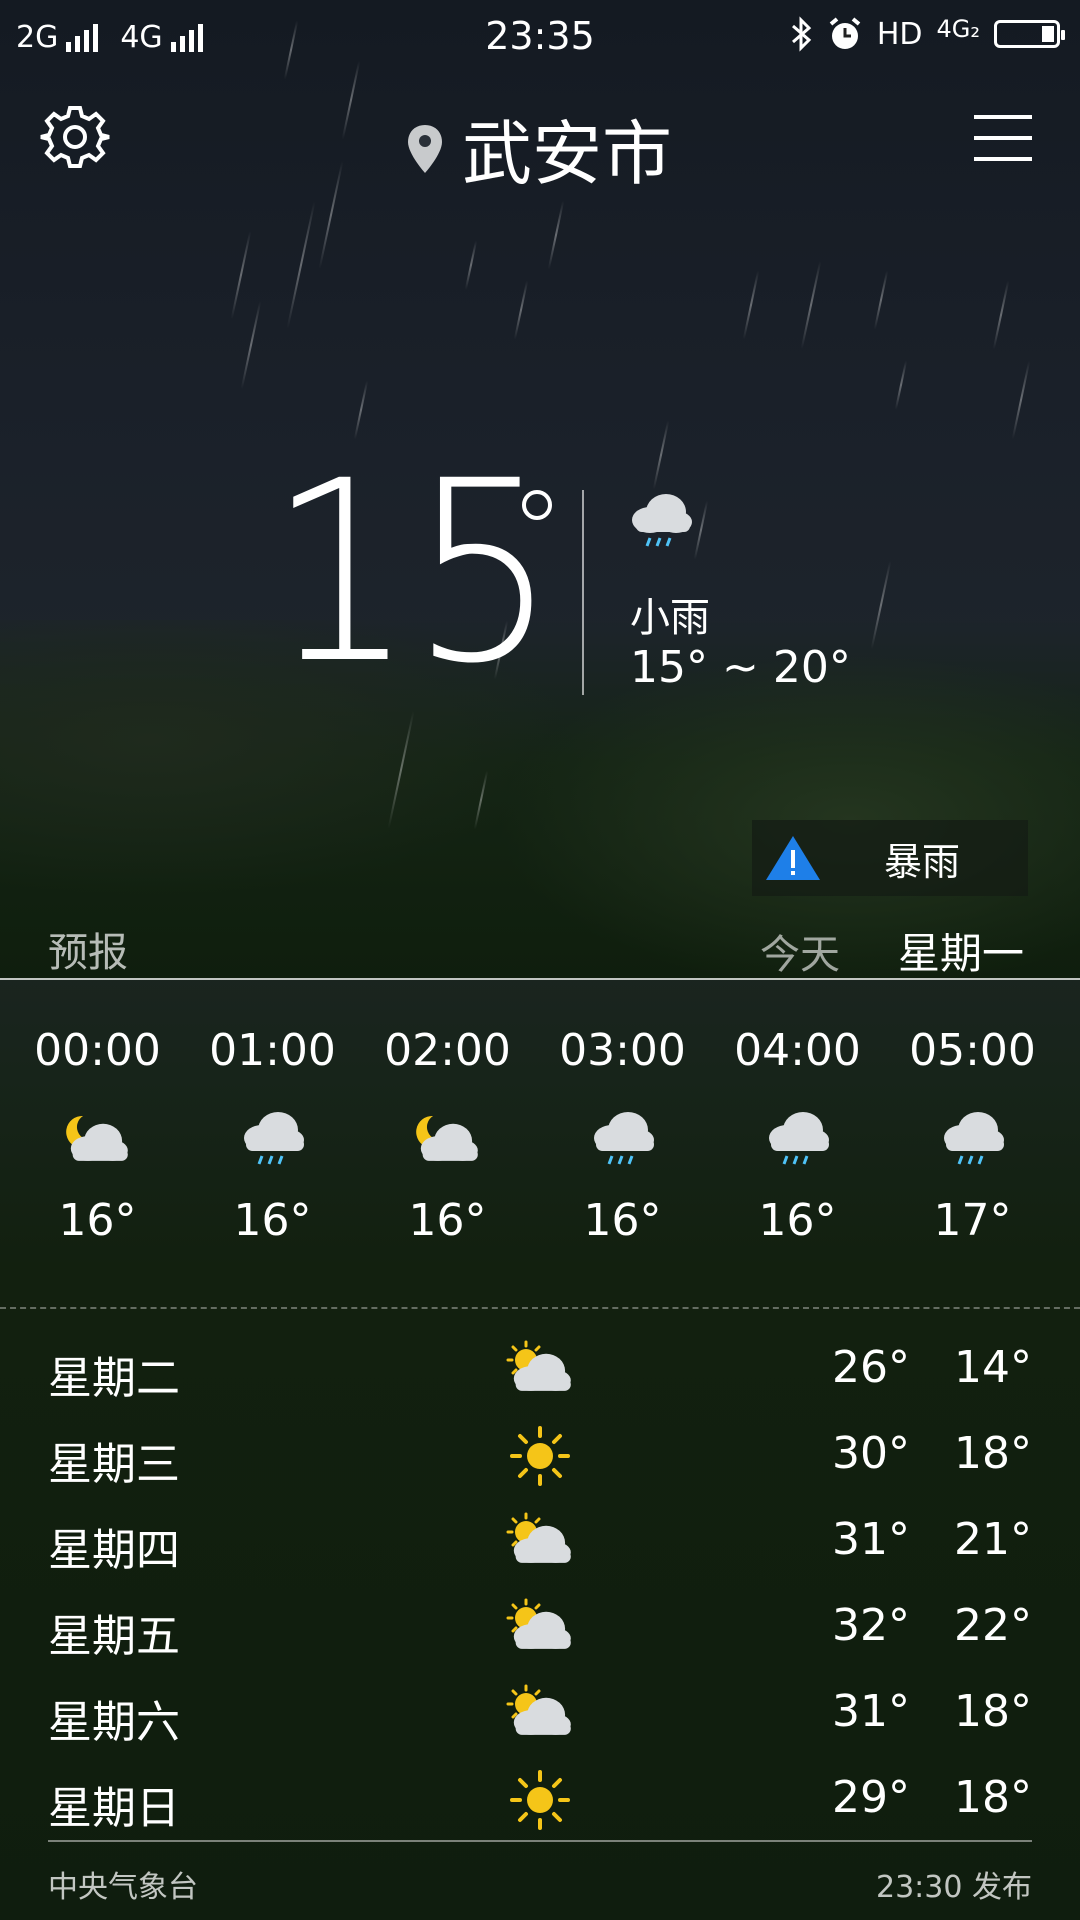 The width and height of the screenshot is (1080, 1920). Describe the element at coordinates (793, 858) in the screenshot. I see `warning-icon` at that location.